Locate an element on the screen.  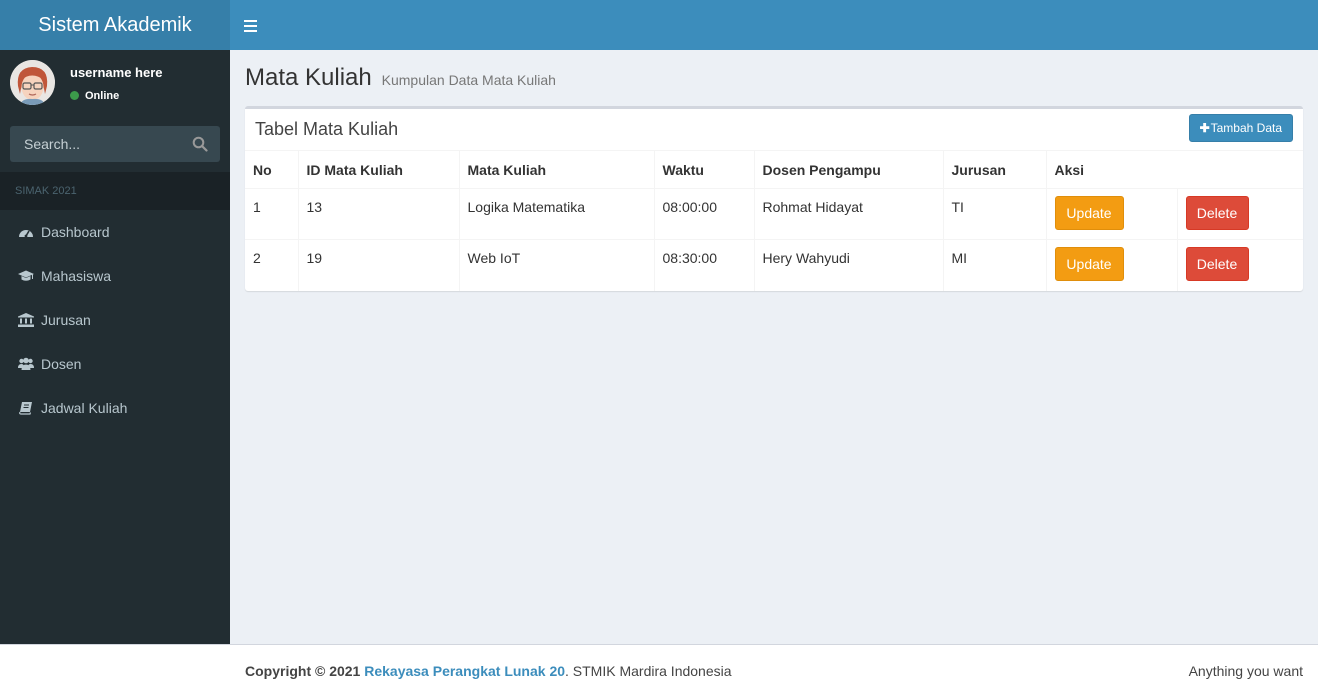
add-data-button: ✚Tambah Data is located at coordinates (1240, 128).